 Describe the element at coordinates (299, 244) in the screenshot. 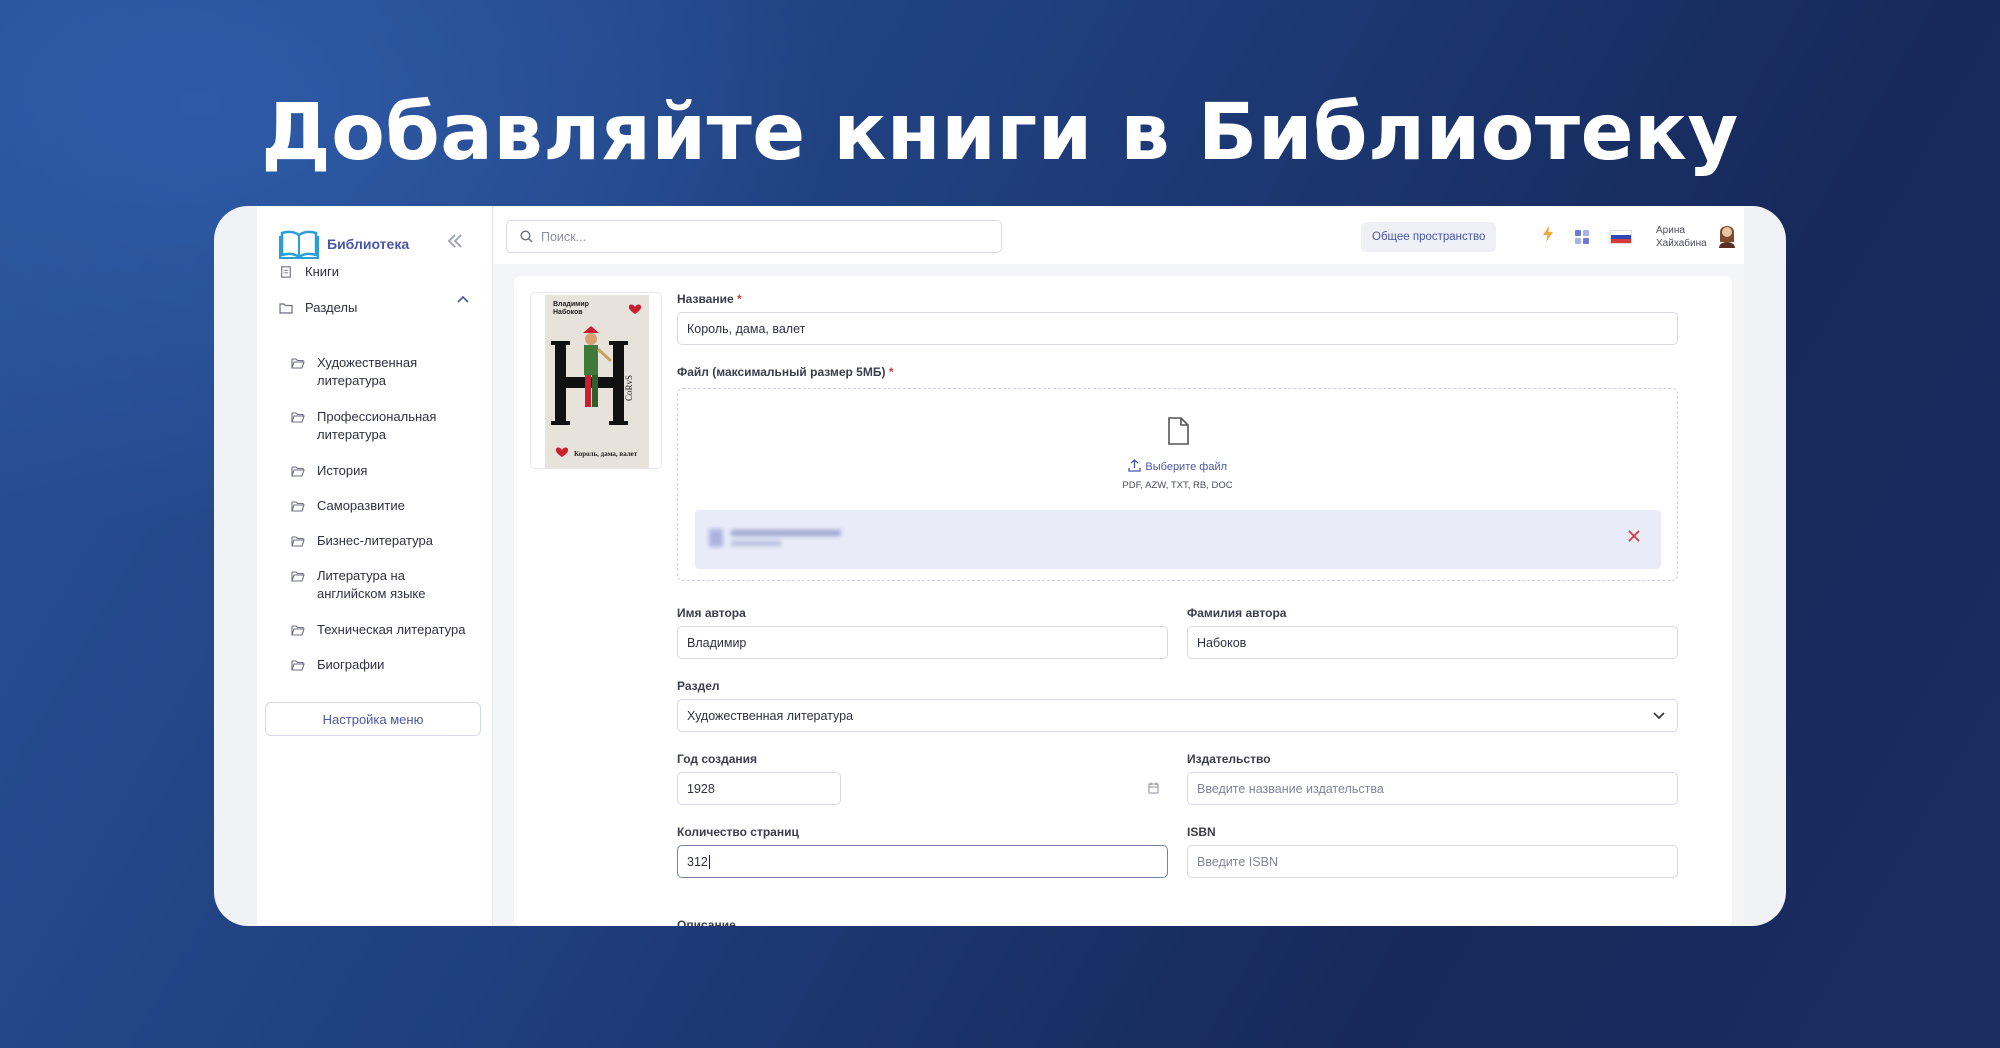

I see `book-logo-icon` at that location.